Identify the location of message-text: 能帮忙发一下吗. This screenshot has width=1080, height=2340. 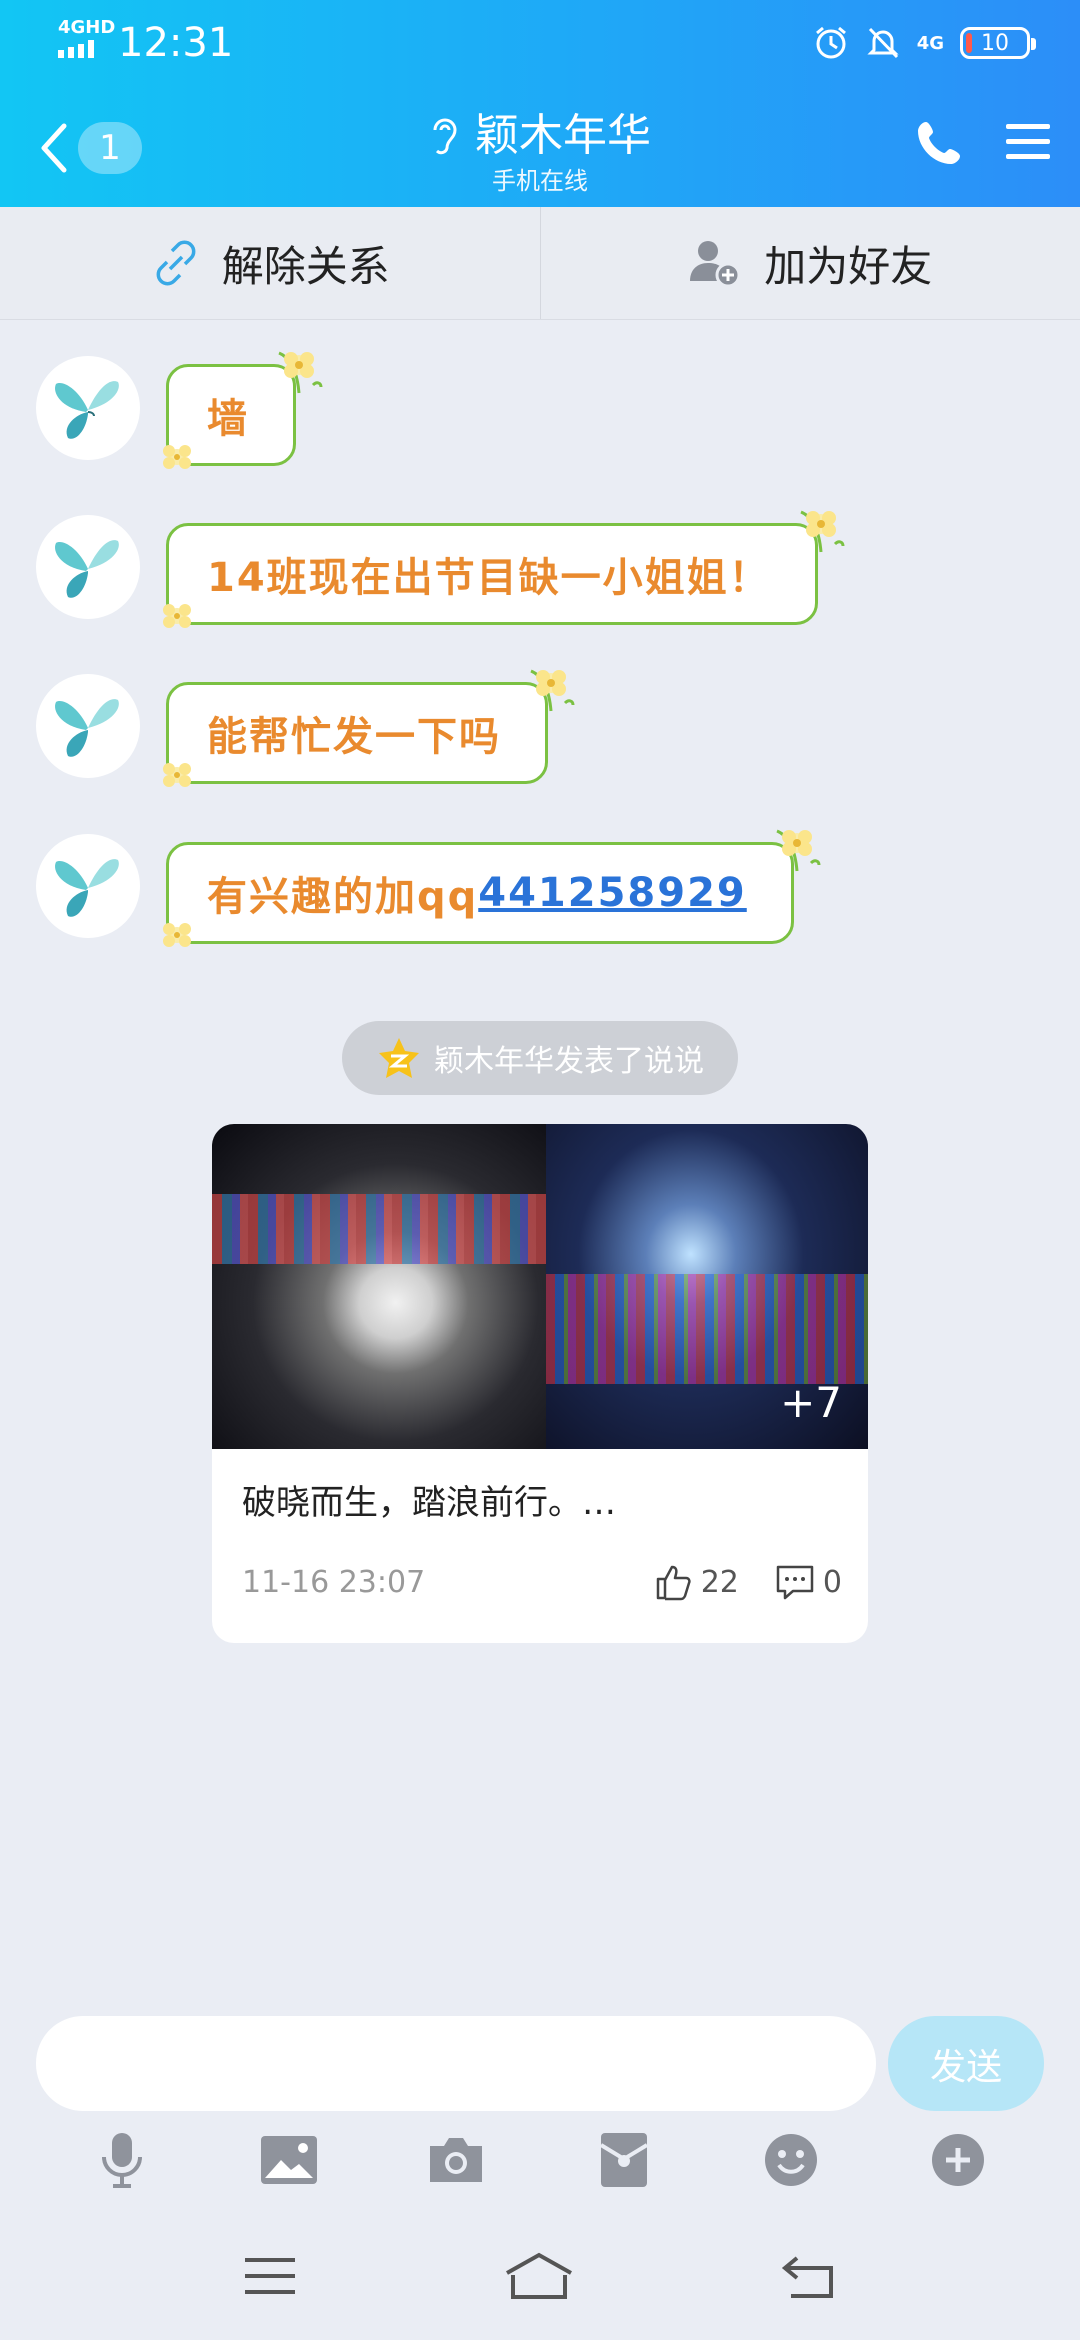
(354, 737).